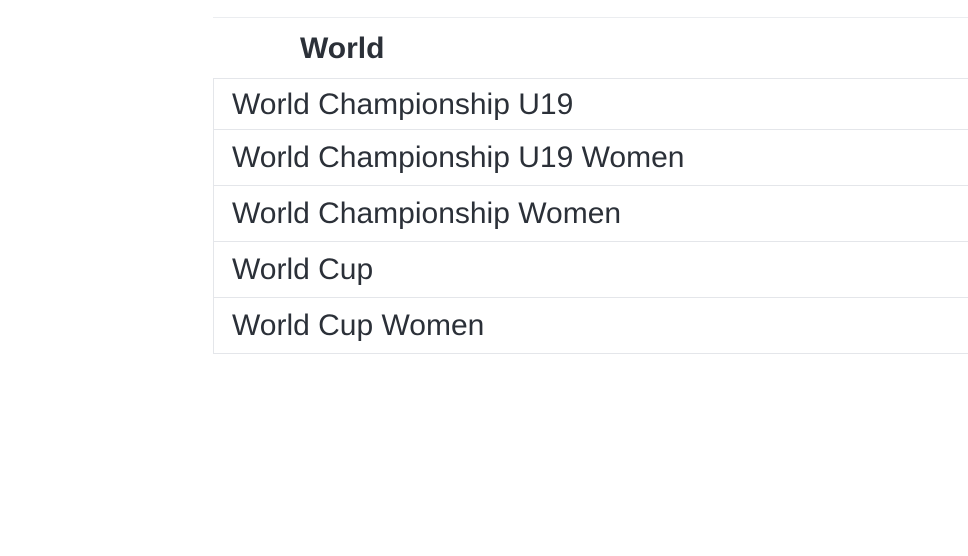  Describe the element at coordinates (591, 104) in the screenshot. I see `list-item-world-championship-u19: World Championship U19` at that location.